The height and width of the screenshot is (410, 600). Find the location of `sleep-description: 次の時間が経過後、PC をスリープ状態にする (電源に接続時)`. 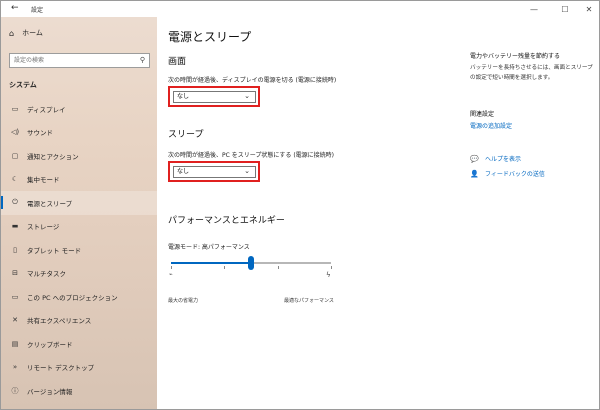

sleep-description: 次の時間が経過後、PC をスリープ状態にする (電源に接続時) is located at coordinates (251, 155).